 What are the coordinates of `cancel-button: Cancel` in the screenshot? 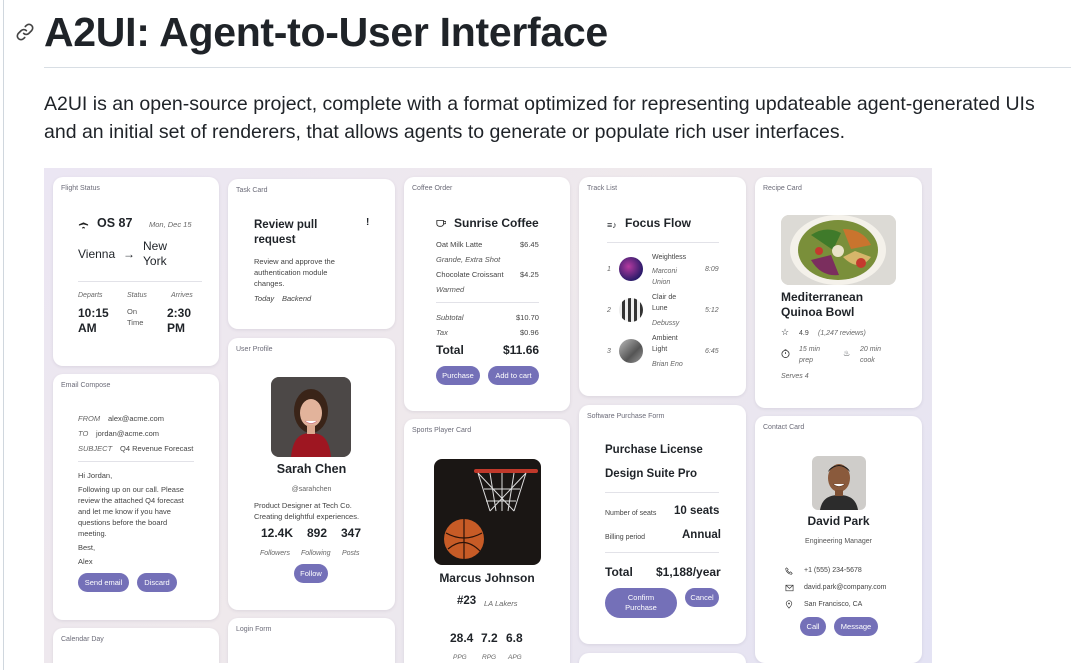 It's located at (702, 597).